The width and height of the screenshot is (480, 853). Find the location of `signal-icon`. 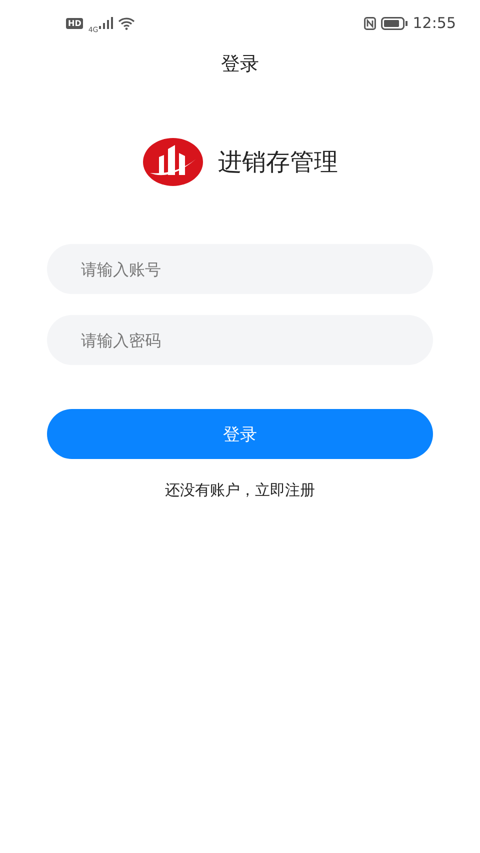

signal-icon is located at coordinates (106, 23).